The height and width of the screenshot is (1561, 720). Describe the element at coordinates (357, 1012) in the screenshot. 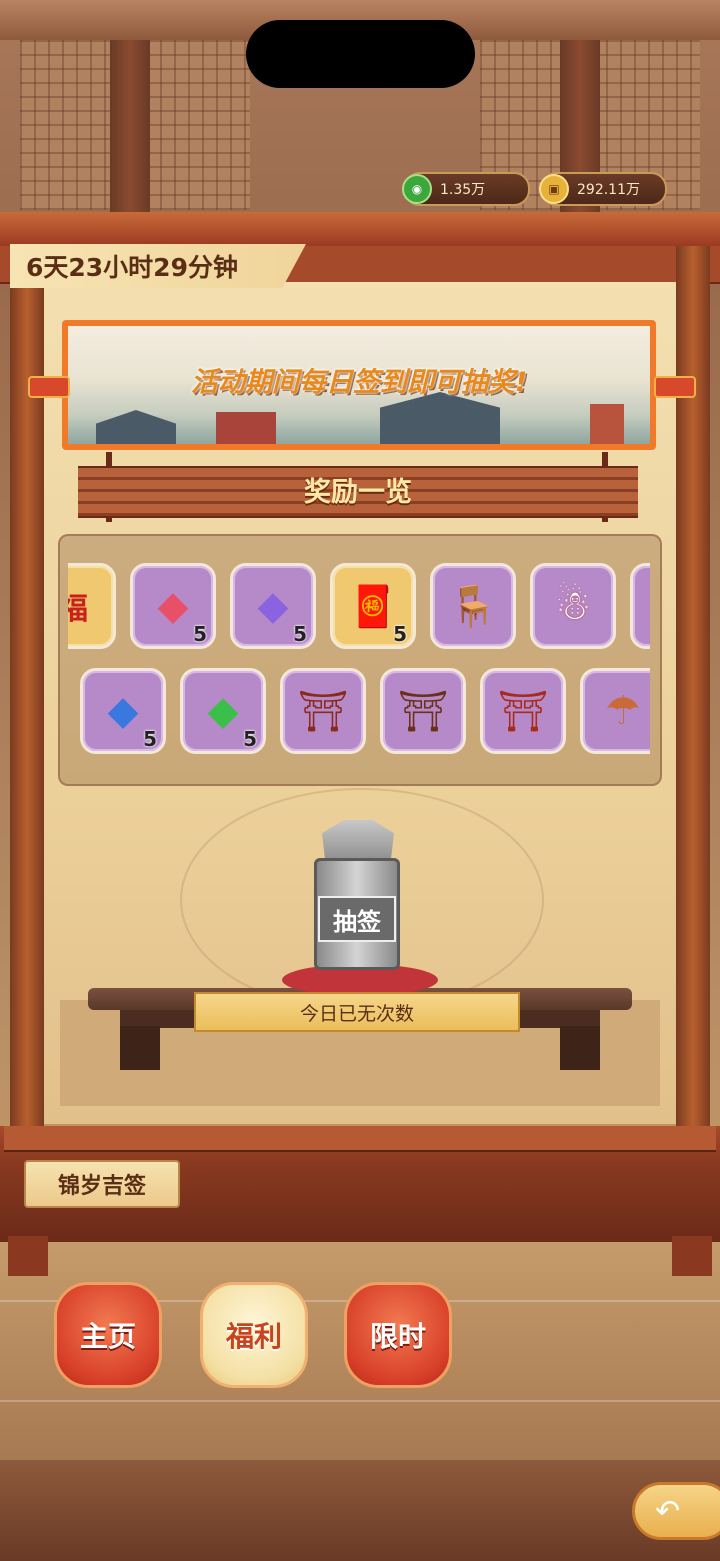

I see `draw-status: 今日已无次数` at that location.